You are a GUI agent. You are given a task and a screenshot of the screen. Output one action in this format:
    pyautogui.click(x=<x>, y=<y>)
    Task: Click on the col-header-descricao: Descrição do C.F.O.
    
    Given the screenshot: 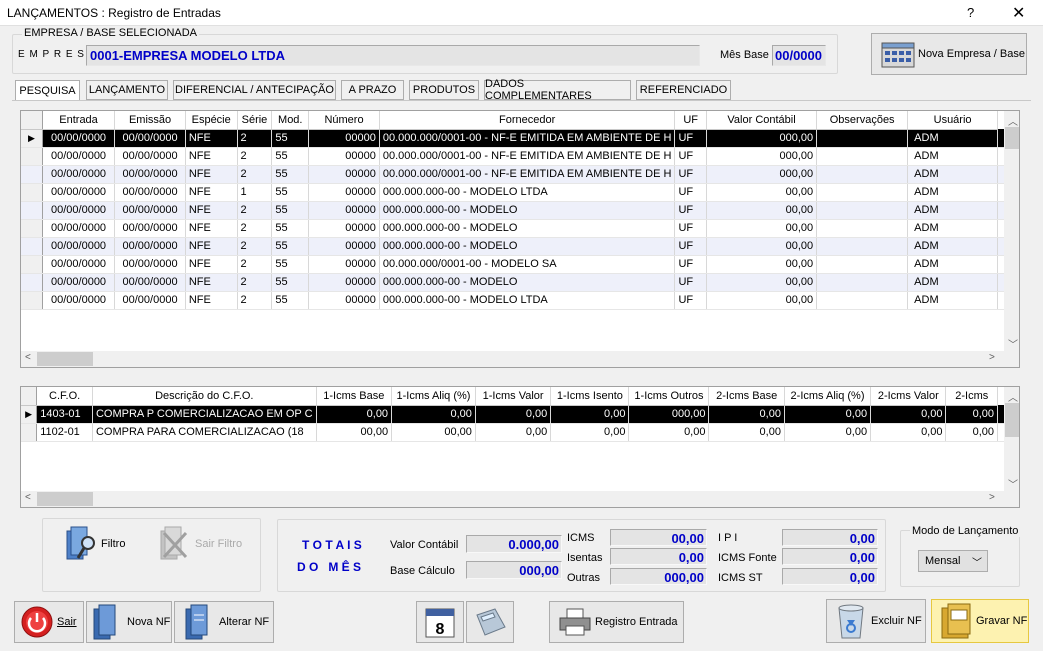 What is the action you would take?
    pyautogui.click(x=204, y=396)
    